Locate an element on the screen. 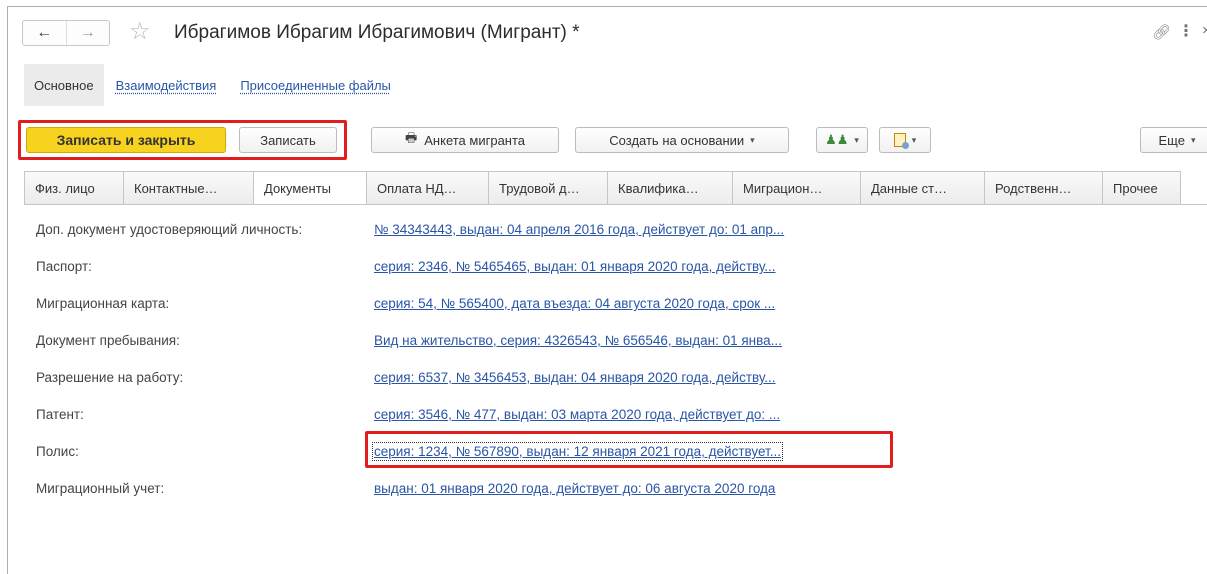 This screenshot has height=574, width=1207. favorite-star-icon: ☆ is located at coordinates (140, 32).